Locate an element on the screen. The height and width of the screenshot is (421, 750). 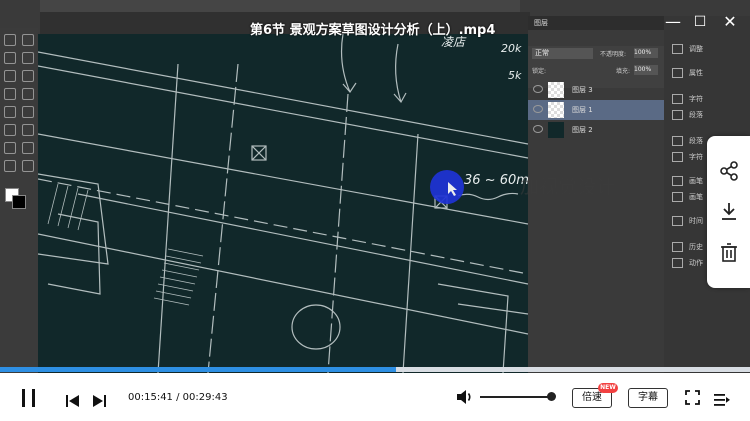
eraser-tool-icon is located at coordinates (10, 112).